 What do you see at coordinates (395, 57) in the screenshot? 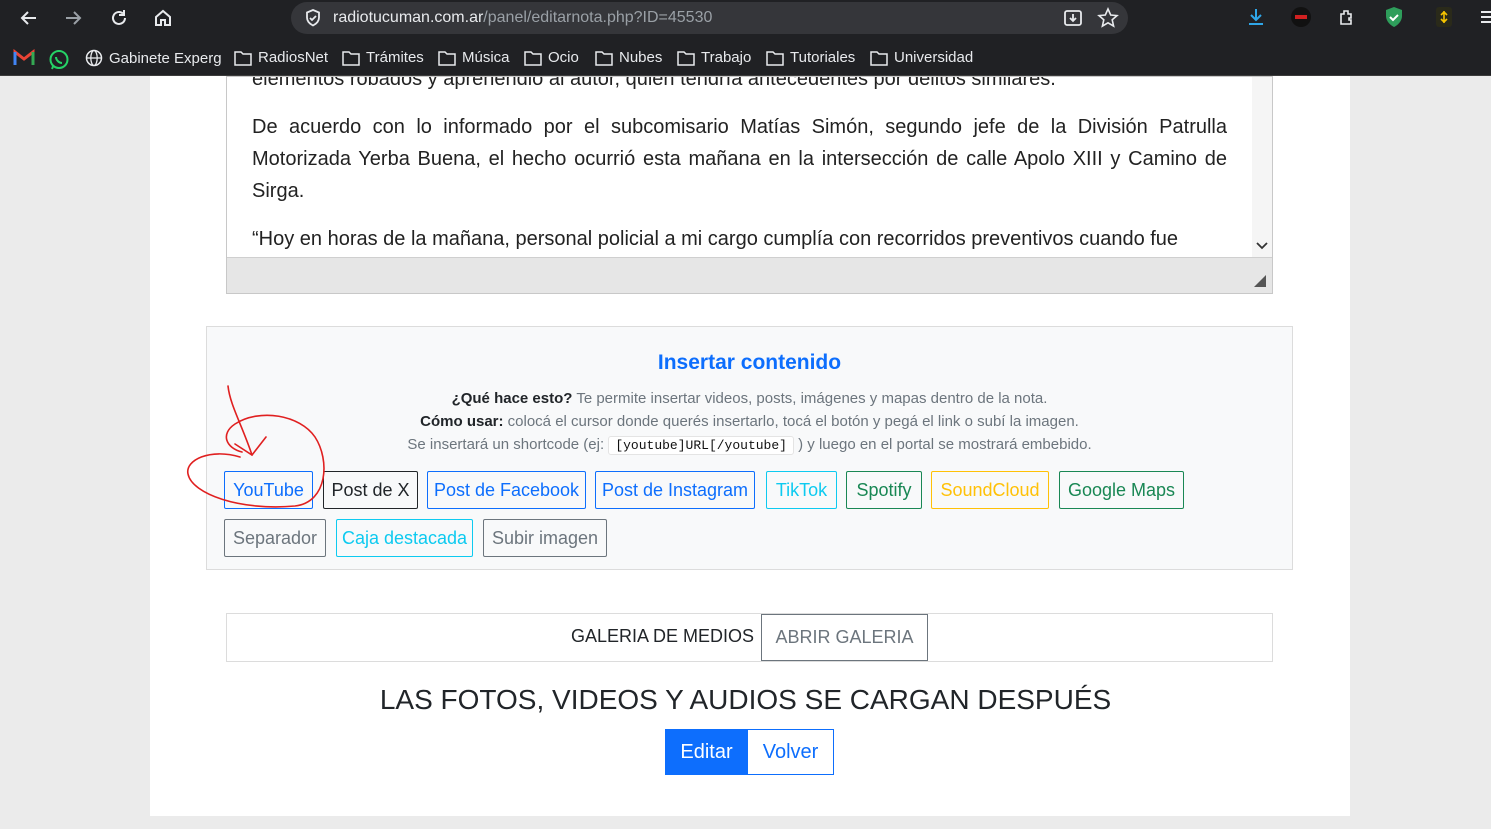
I see `bookmark-label: Trámites` at bounding box center [395, 57].